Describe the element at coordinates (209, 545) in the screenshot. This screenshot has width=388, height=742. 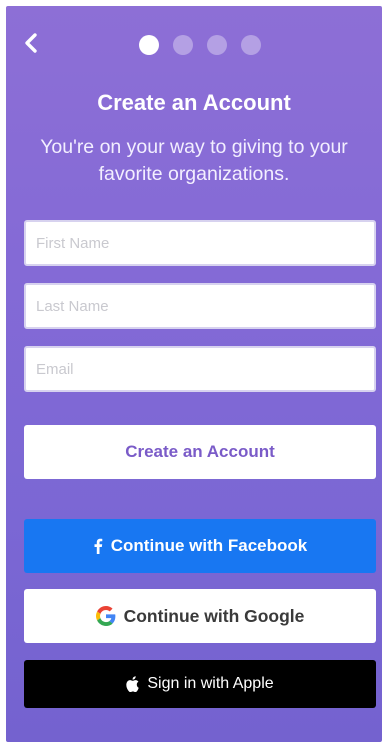
I see `facebook-button-label: Continue with Facebook` at that location.